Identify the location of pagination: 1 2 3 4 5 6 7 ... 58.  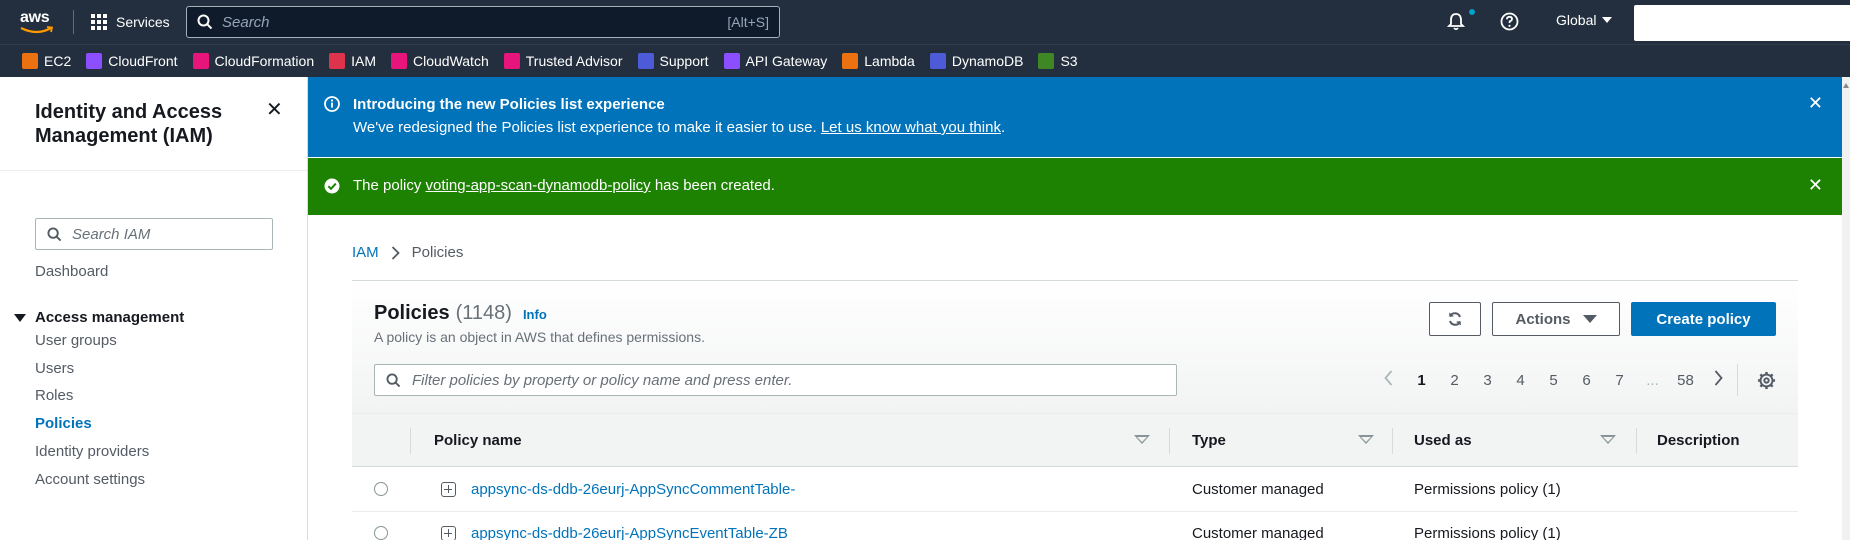
(1553, 380).